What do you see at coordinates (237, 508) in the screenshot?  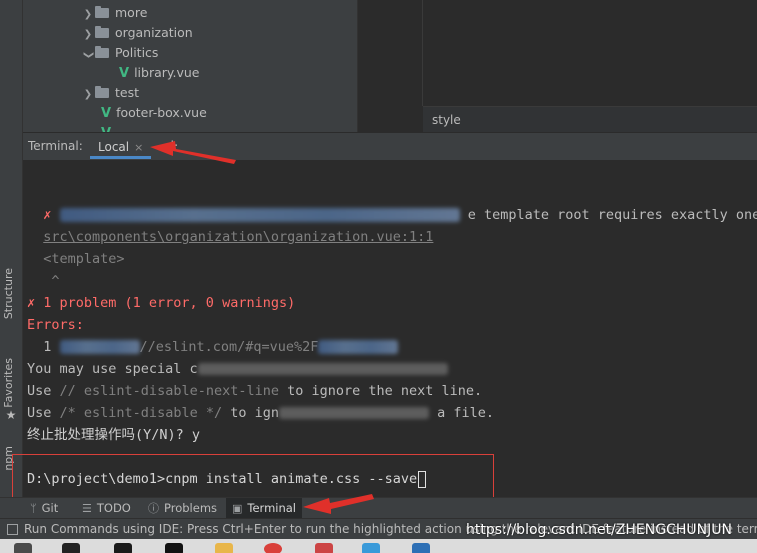 I see `terminal-icon: ▣` at bounding box center [237, 508].